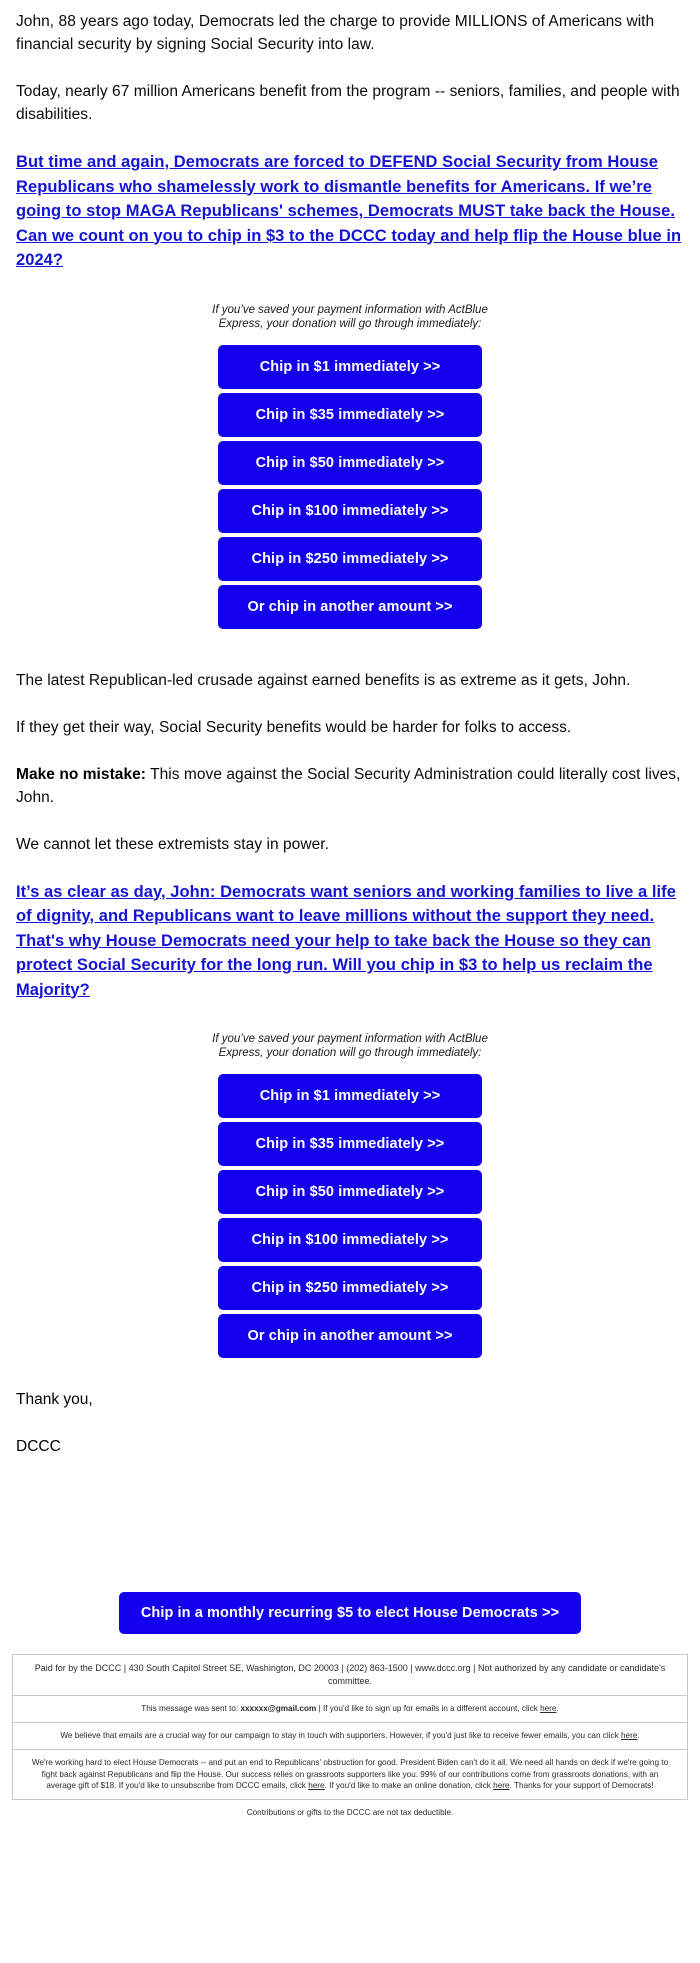 The width and height of the screenshot is (700, 1963). Describe the element at coordinates (278, 1708) in the screenshot. I see `recipient-email: xxxxxx@gmail.com` at that location.